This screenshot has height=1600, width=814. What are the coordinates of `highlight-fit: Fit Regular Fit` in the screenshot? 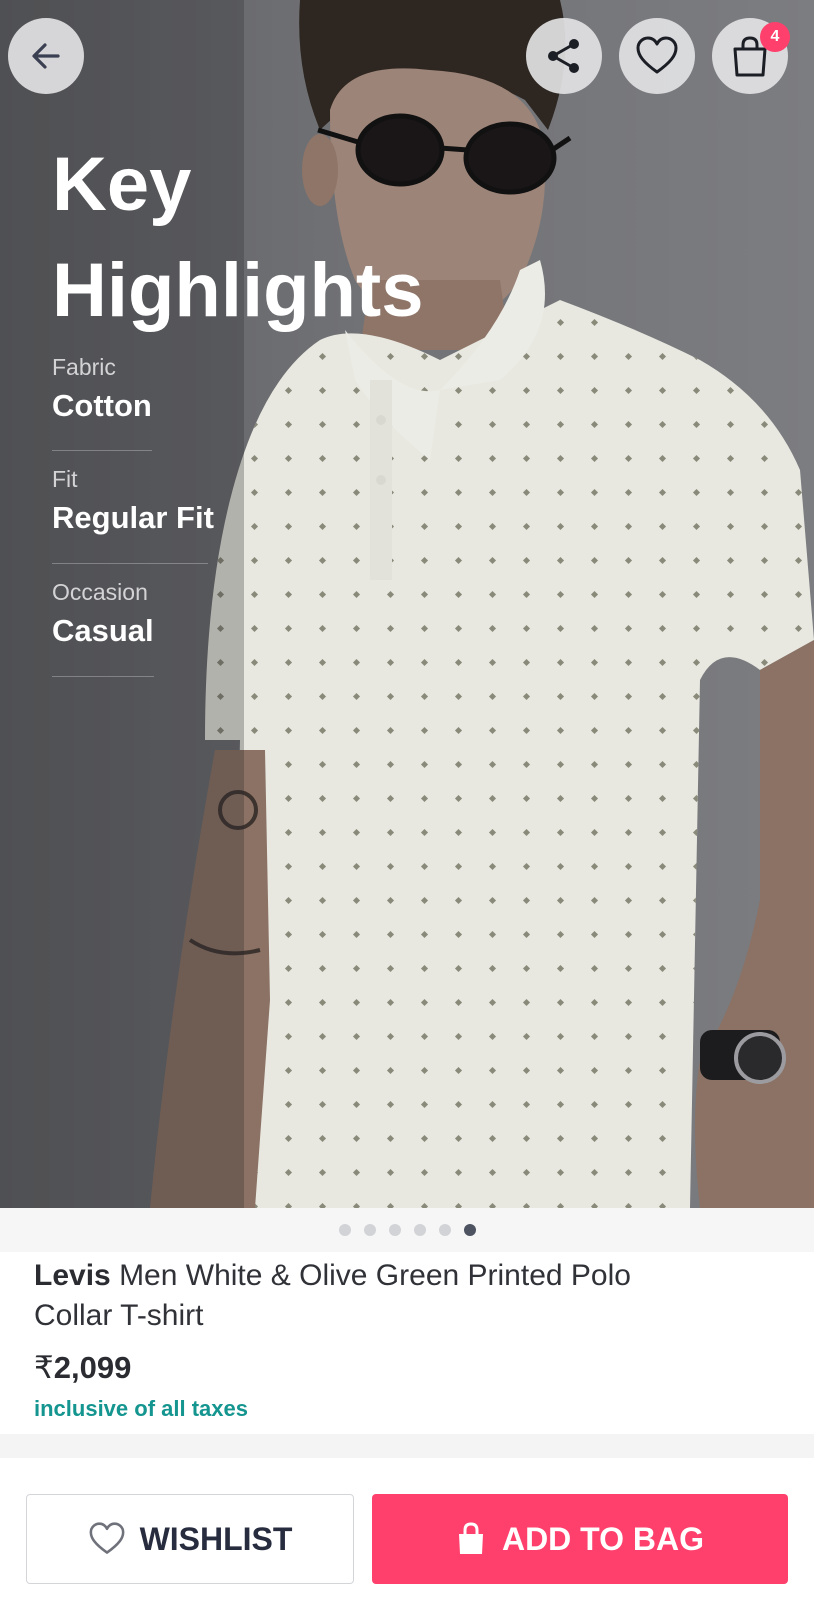 It's located at (133, 501).